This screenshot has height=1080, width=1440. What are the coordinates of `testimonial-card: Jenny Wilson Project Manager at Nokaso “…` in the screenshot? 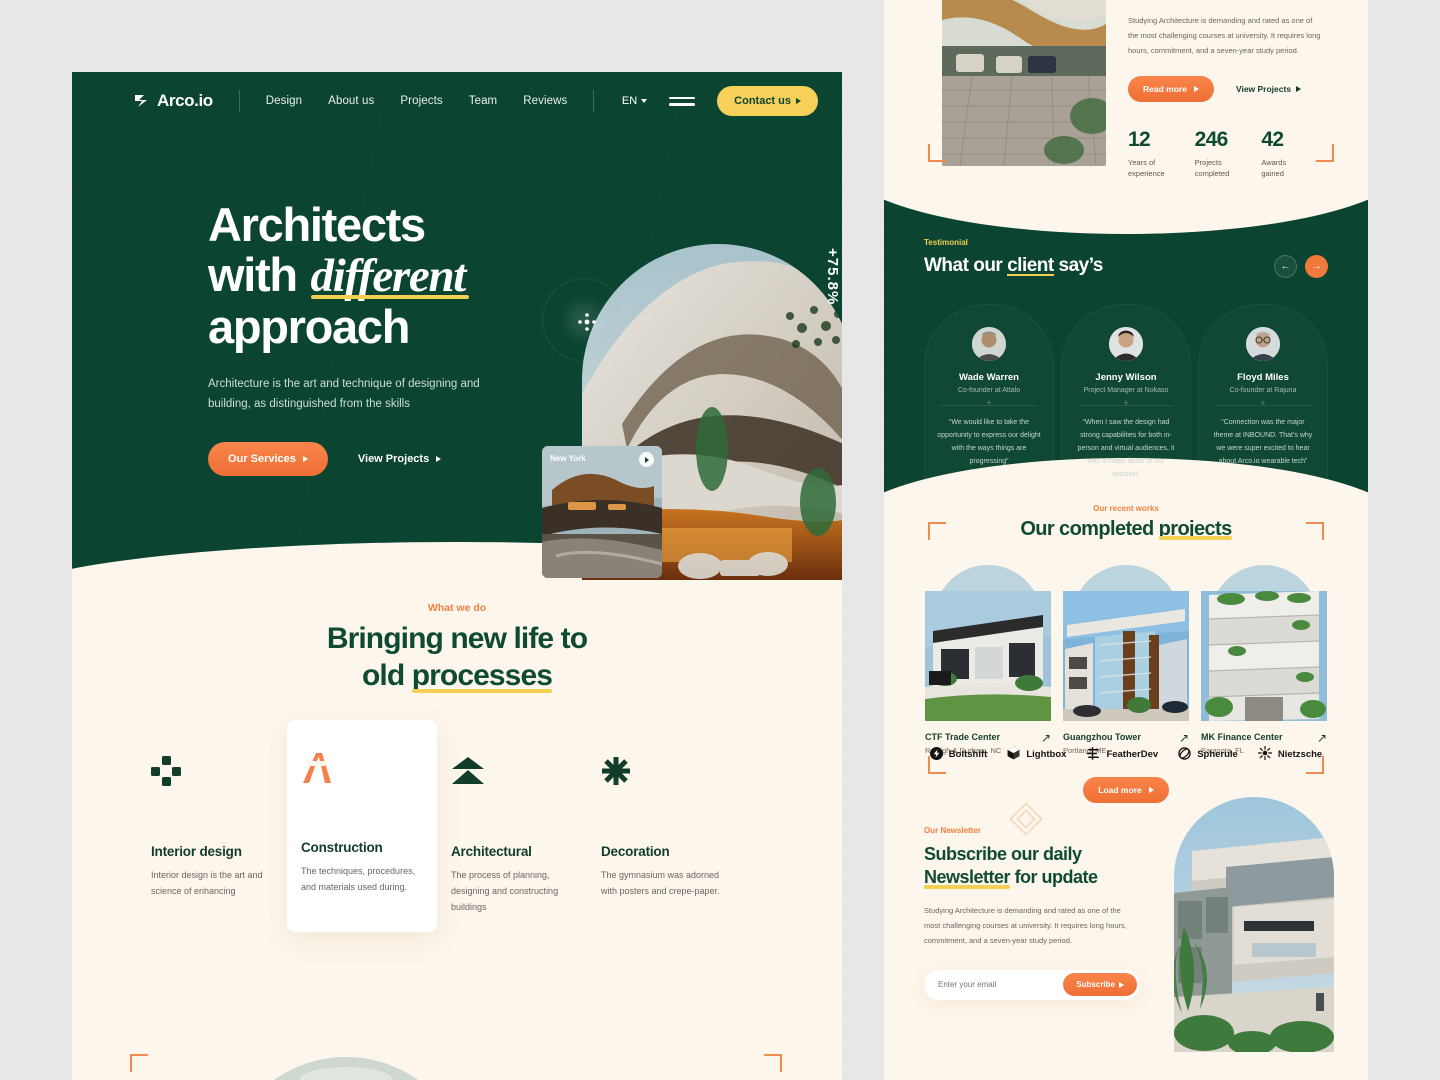 It's located at (1126, 394).